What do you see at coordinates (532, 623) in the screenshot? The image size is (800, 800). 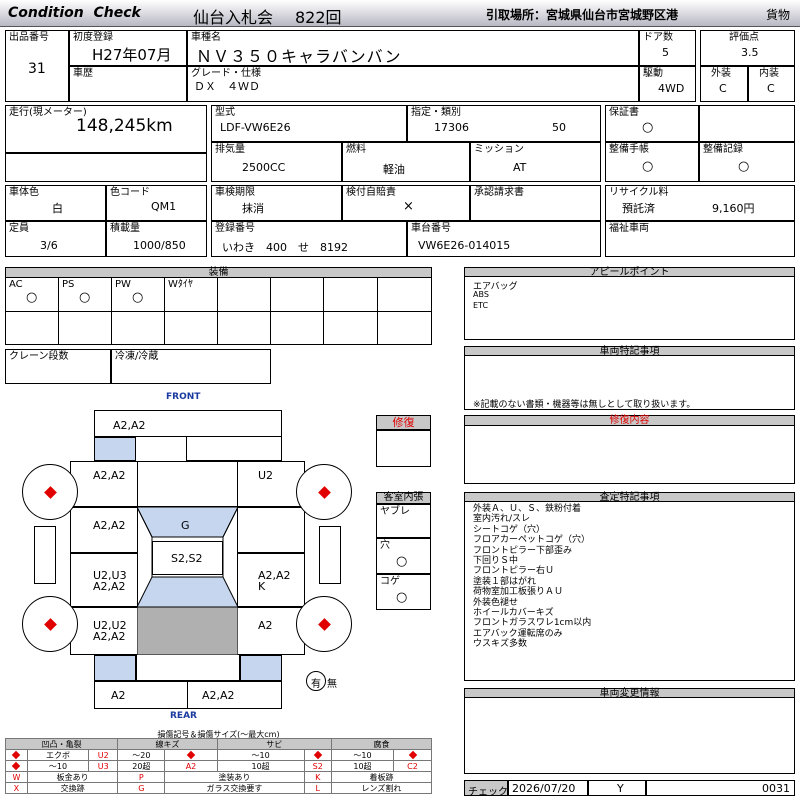 I see `note-line: フロントガラスワレ1cm以内` at bounding box center [532, 623].